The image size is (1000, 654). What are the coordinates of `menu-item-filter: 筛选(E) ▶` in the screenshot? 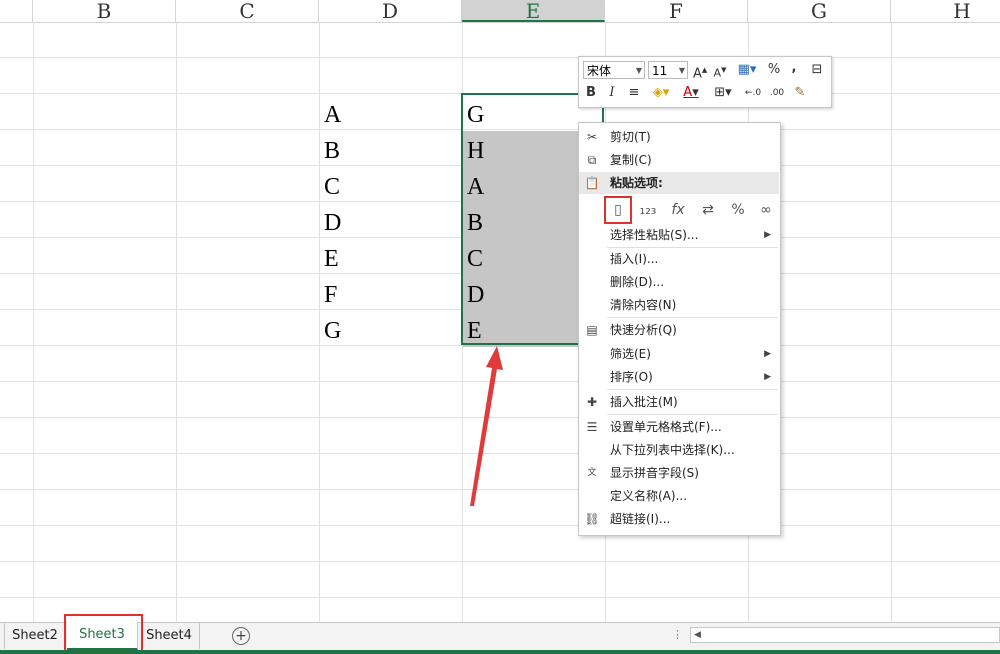 It's located at (679, 354).